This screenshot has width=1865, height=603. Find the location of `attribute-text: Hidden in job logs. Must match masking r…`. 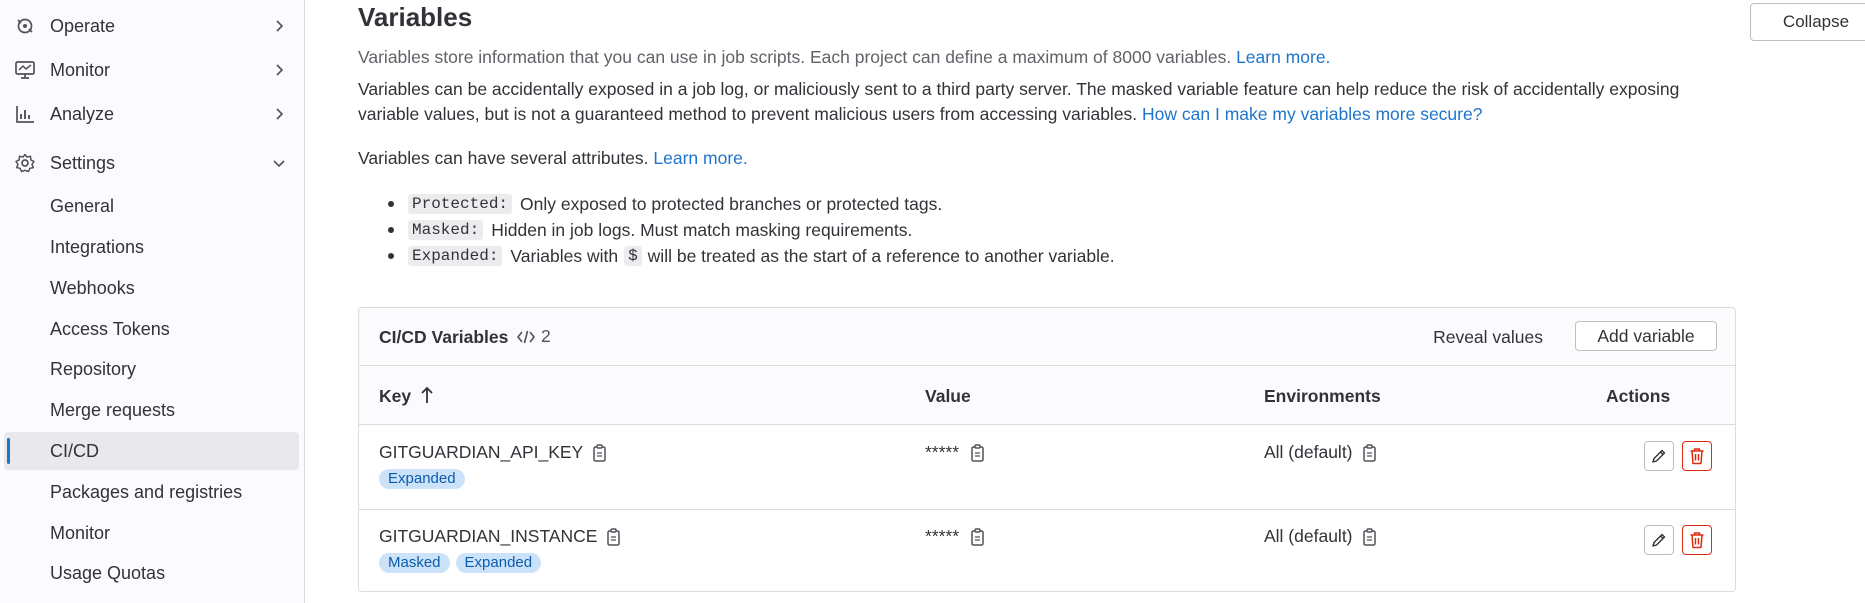

attribute-text: Hidden in job logs. Must match masking r… is located at coordinates (702, 229).